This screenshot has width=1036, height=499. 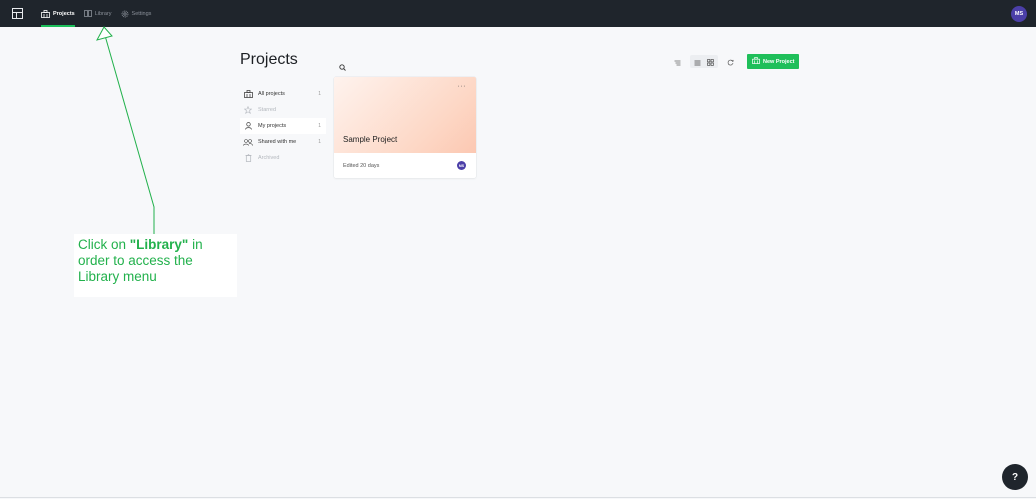 I want to click on sort-button, so click(x=677, y=61).